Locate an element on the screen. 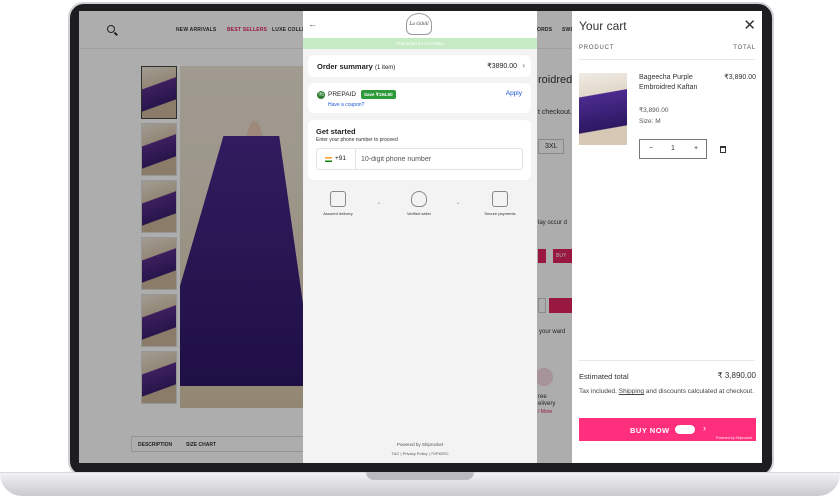 The height and width of the screenshot is (498, 840). get-started-title: Get started is located at coordinates (336, 131).